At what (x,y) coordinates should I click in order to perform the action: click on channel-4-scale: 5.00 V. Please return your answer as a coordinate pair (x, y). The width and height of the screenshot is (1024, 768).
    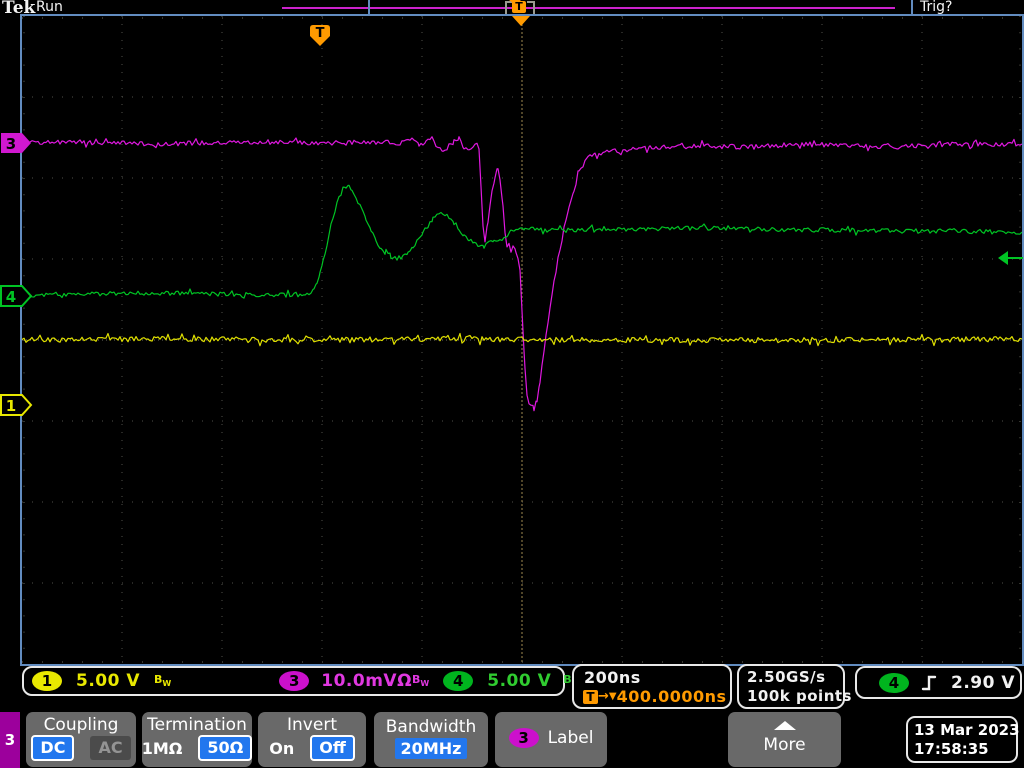
    Looking at the image, I should click on (519, 681).